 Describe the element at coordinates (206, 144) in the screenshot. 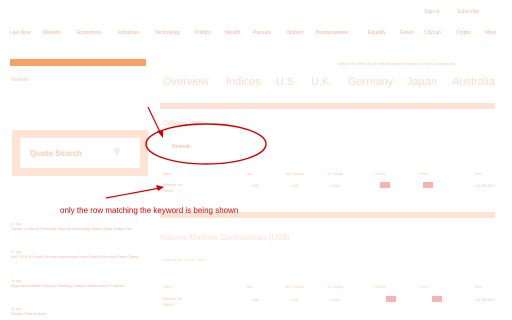

I see `annotation-ellipse` at that location.